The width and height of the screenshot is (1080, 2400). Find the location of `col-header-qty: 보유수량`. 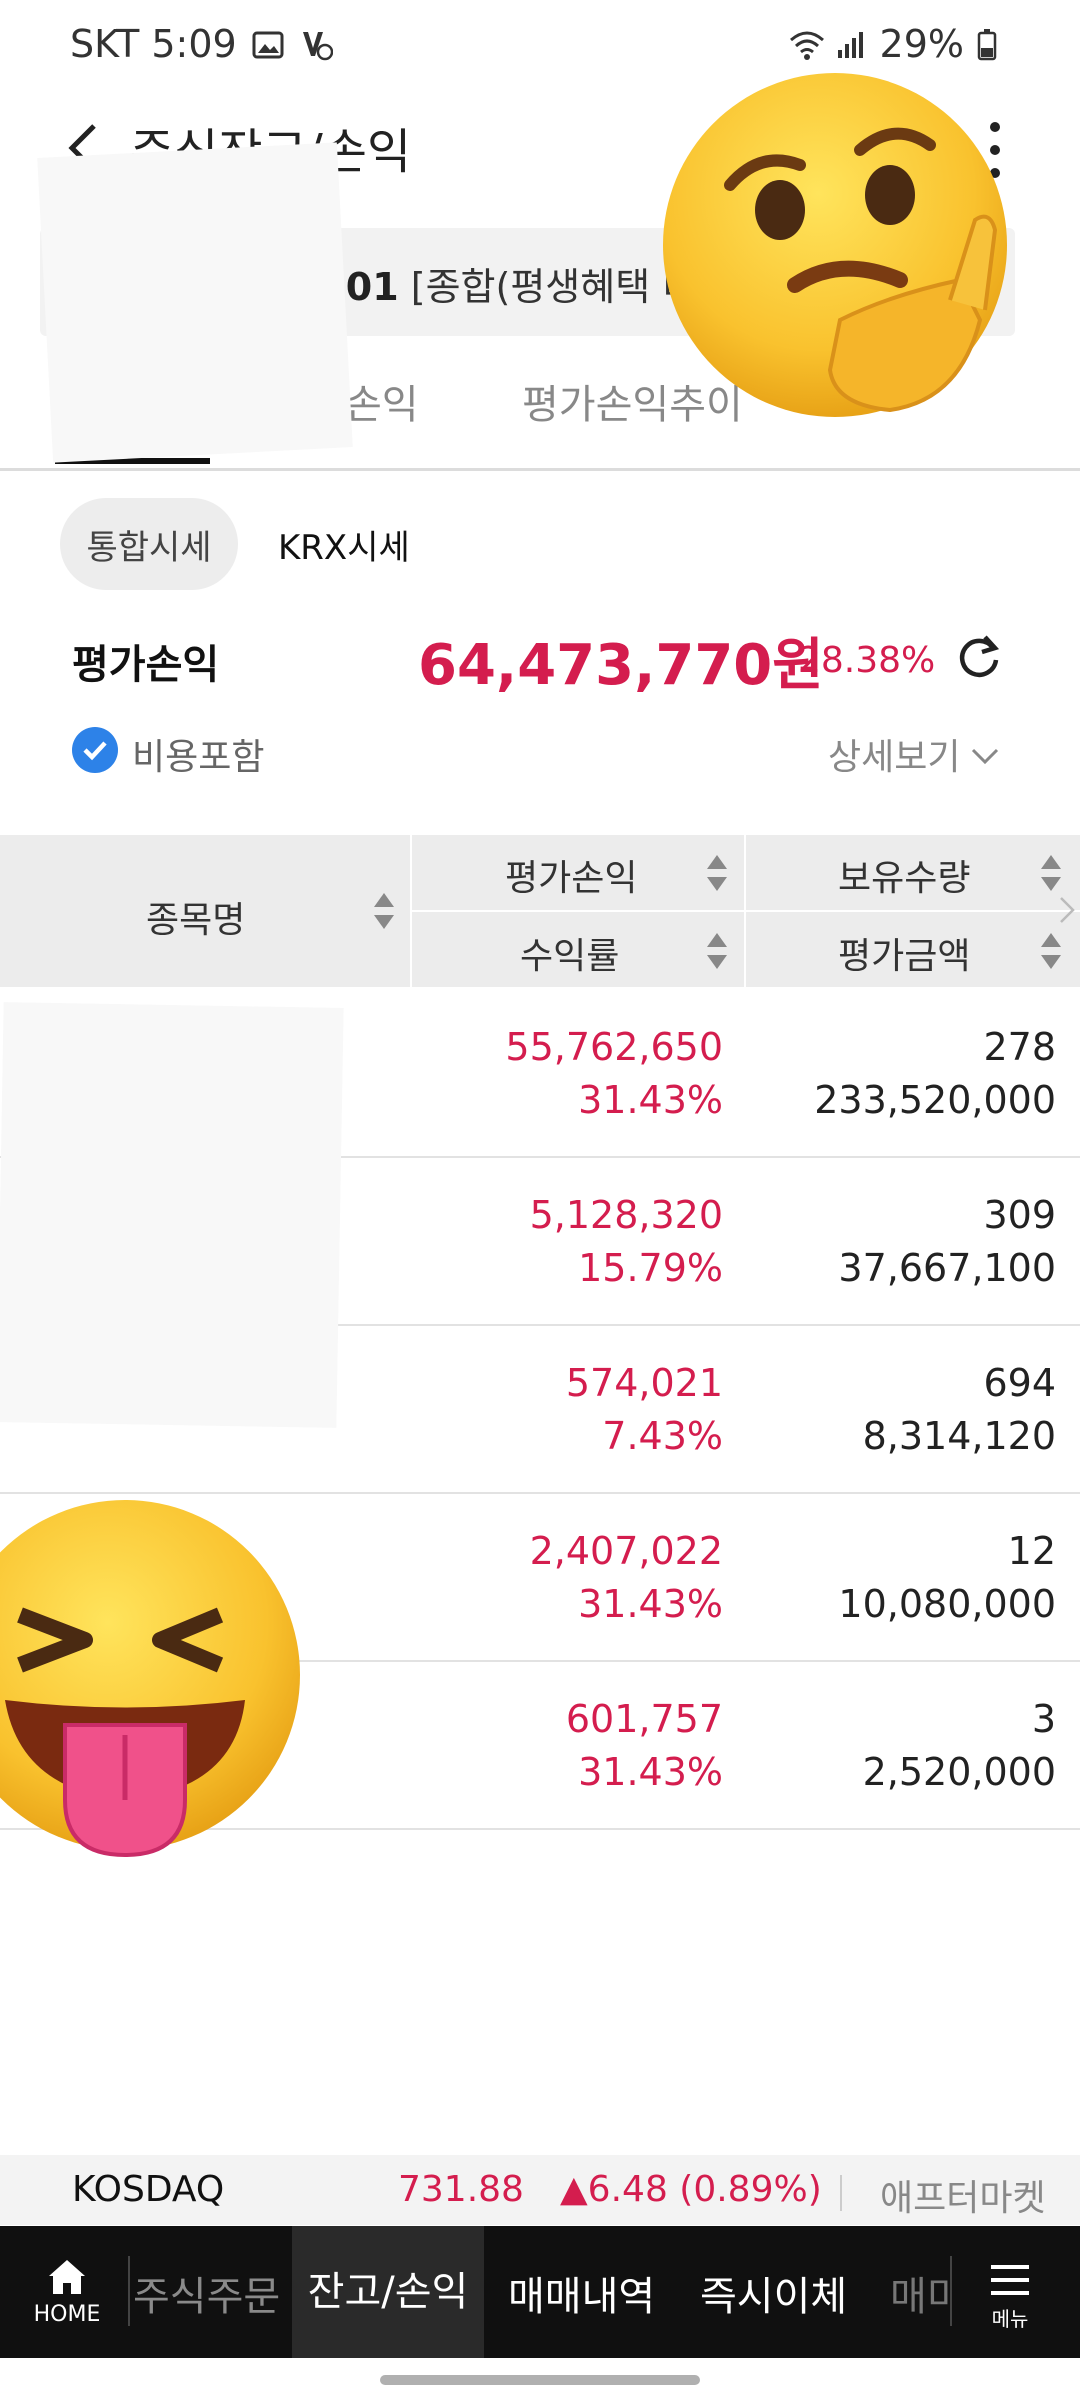

col-header-qty: 보유수량 is located at coordinates (904, 875).